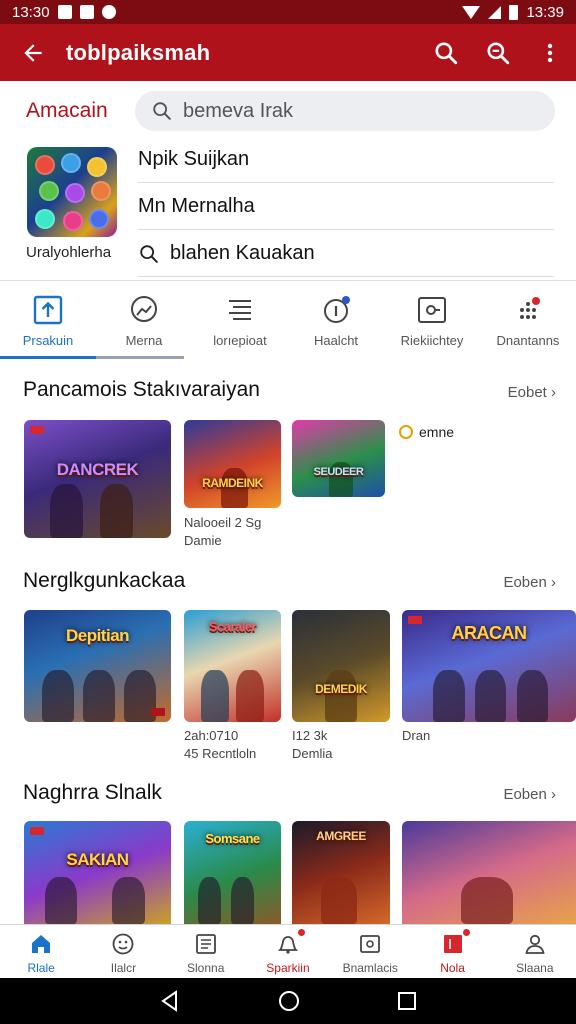 This screenshot has width=576, height=1024. What do you see at coordinates (220, 745) in the screenshot?
I see `tile-caption: 2ah:0710 45 Recntloln` at bounding box center [220, 745].